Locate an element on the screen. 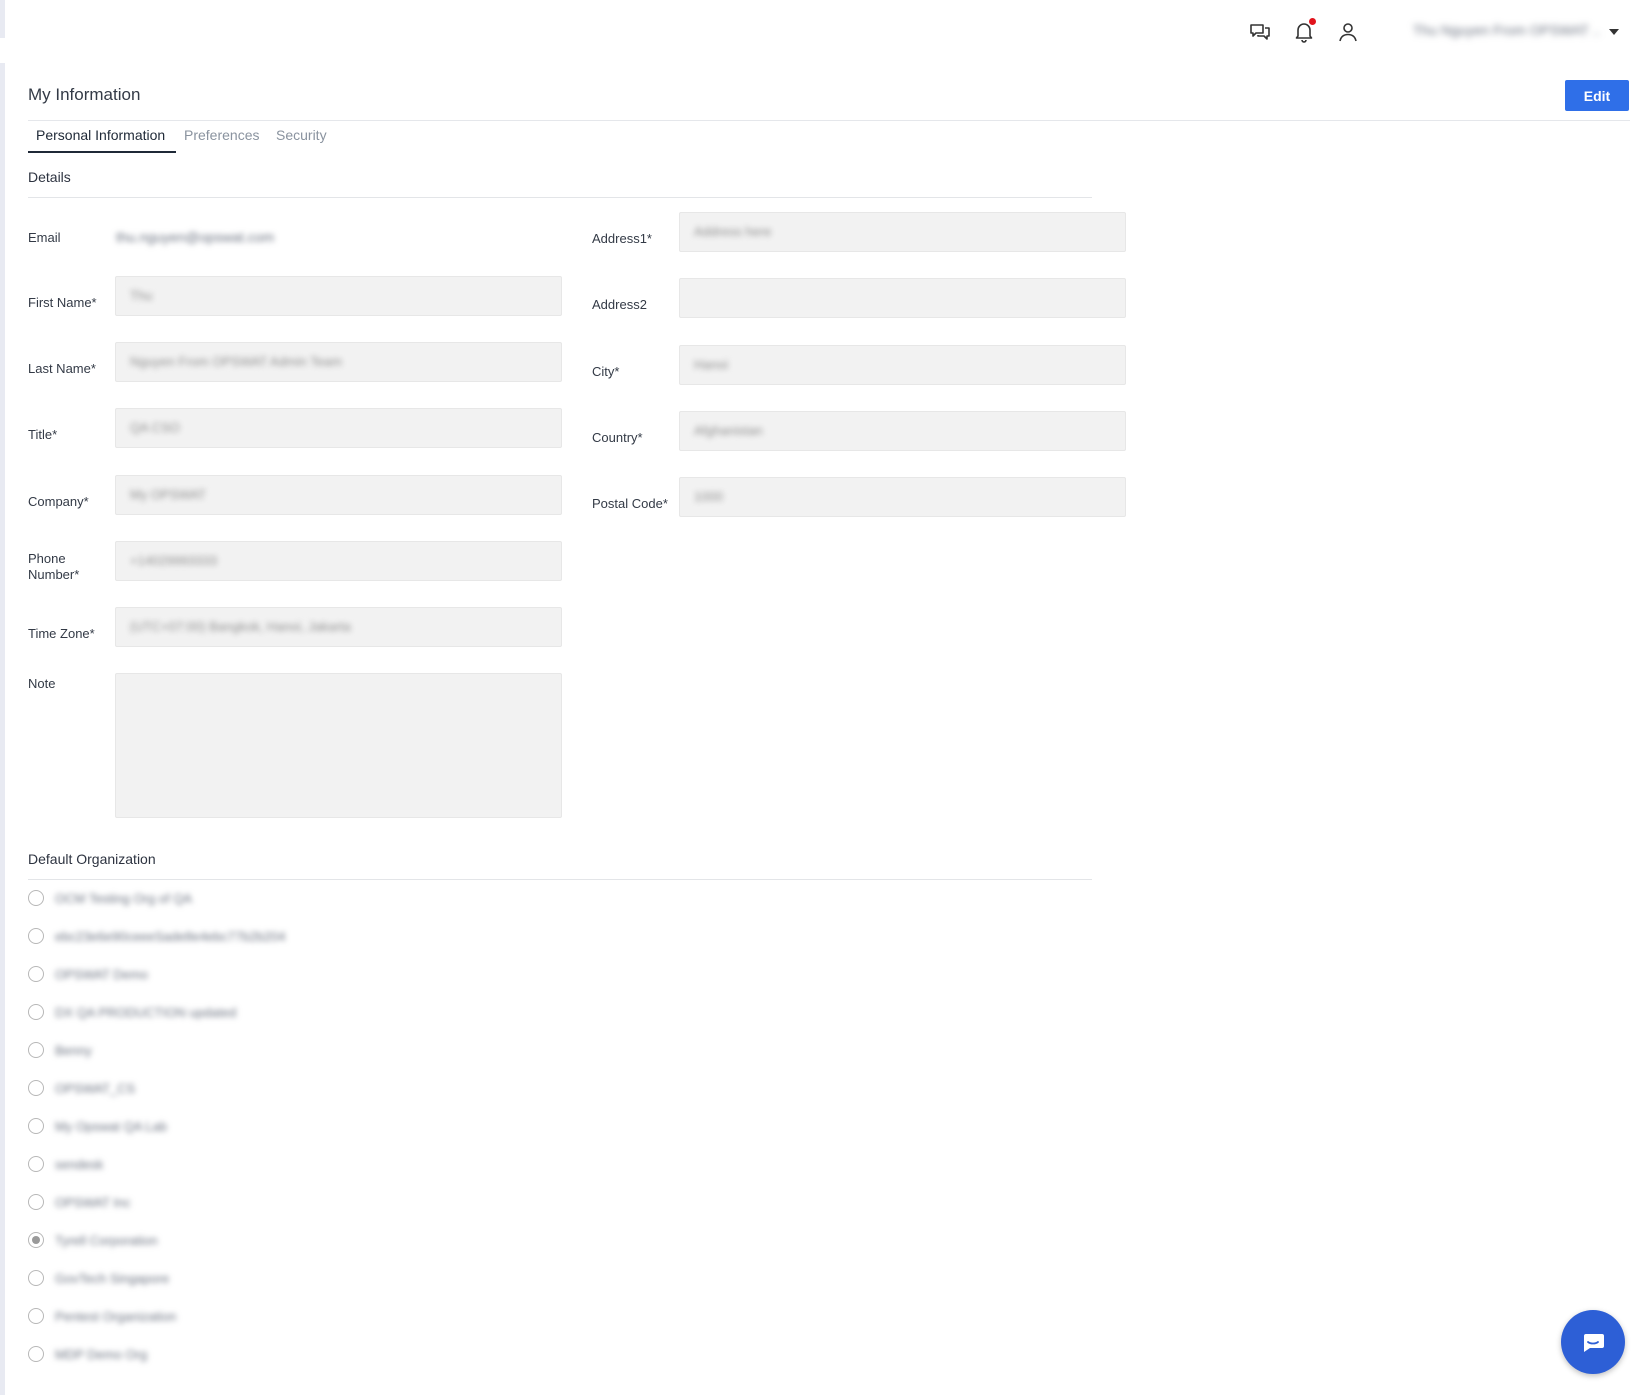 This screenshot has height=1395, width=1646. phone-label-line2: Number* is located at coordinates (54, 574).